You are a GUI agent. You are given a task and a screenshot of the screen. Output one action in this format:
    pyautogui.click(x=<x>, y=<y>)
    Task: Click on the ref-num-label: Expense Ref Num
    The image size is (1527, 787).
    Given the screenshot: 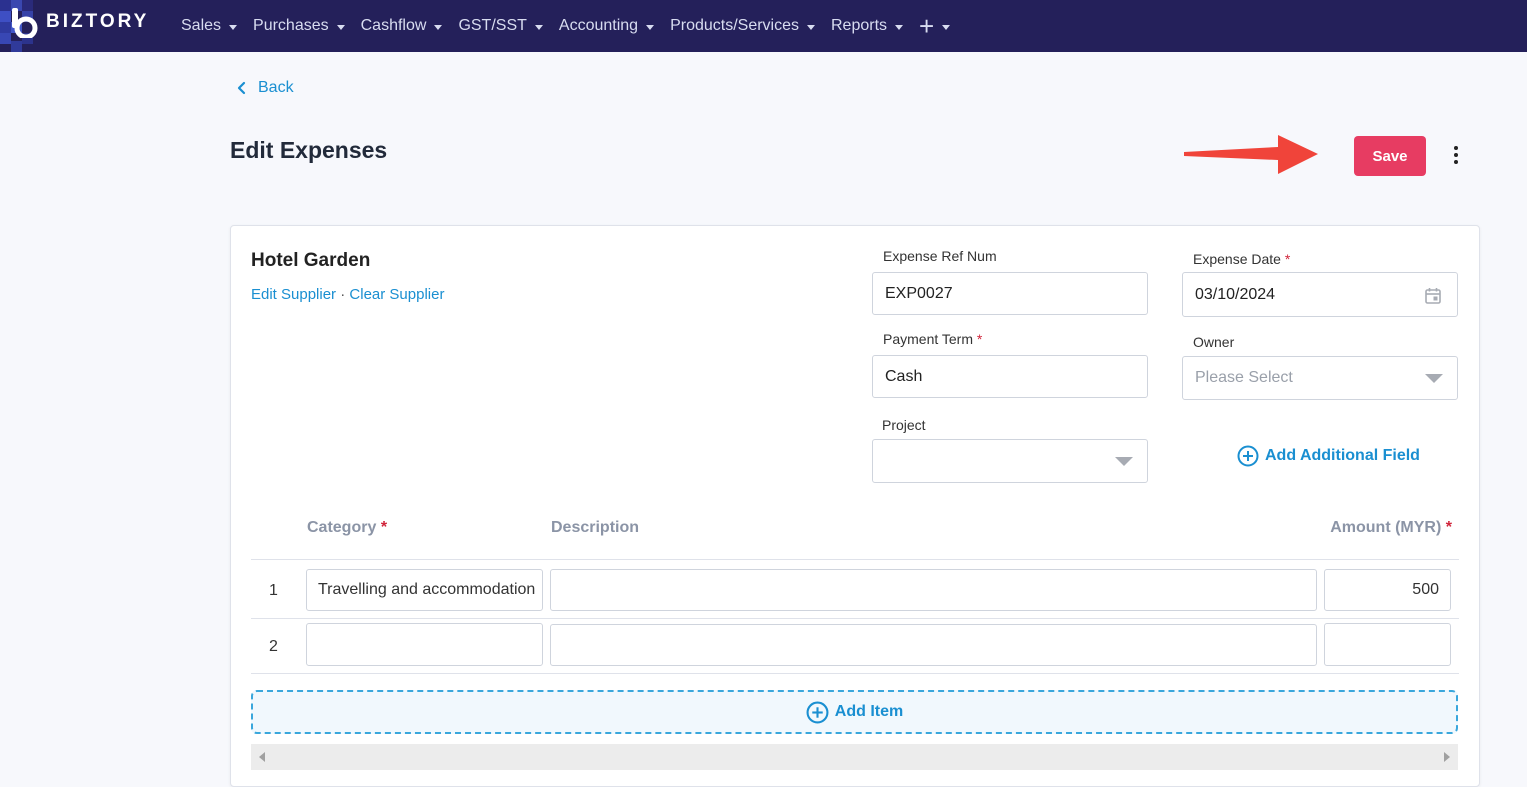 What is the action you would take?
    pyautogui.click(x=940, y=256)
    